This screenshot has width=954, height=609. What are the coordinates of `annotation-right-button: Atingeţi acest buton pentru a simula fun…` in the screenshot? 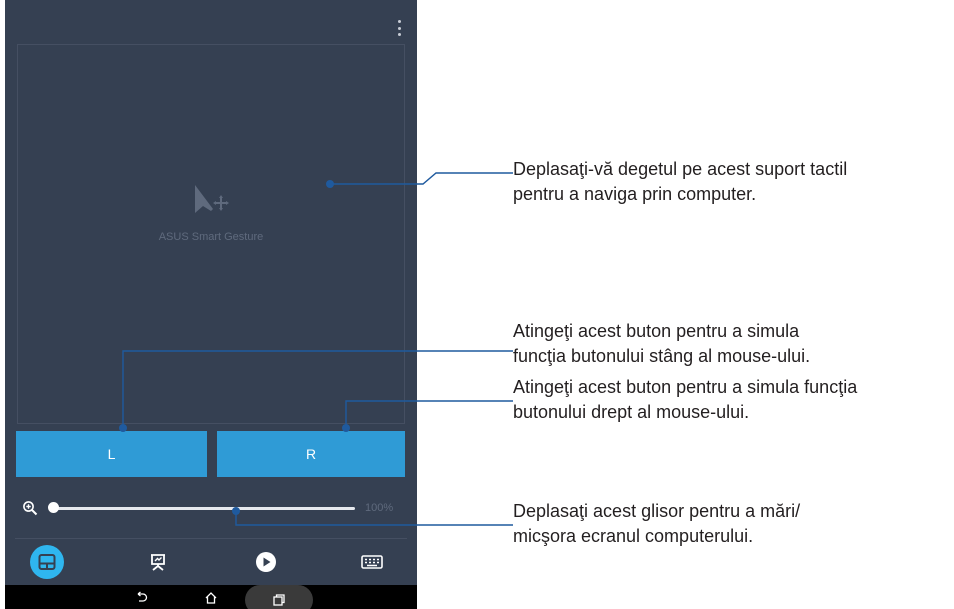 It's located at (685, 400).